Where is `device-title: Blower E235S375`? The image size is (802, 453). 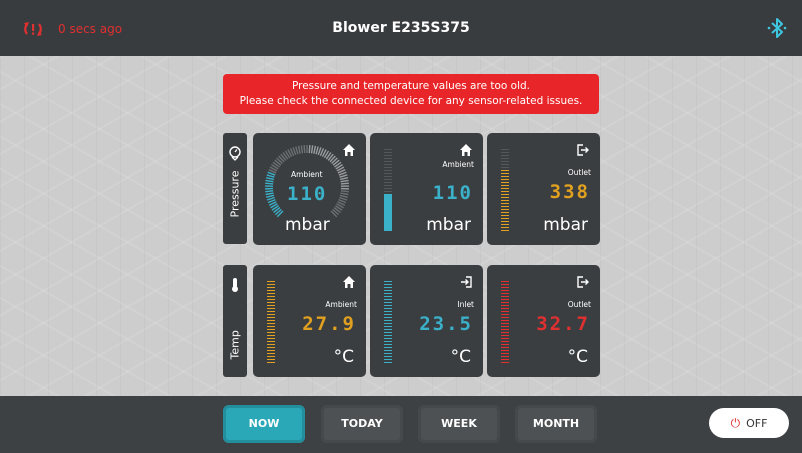
device-title: Blower E235S375 is located at coordinates (401, 28).